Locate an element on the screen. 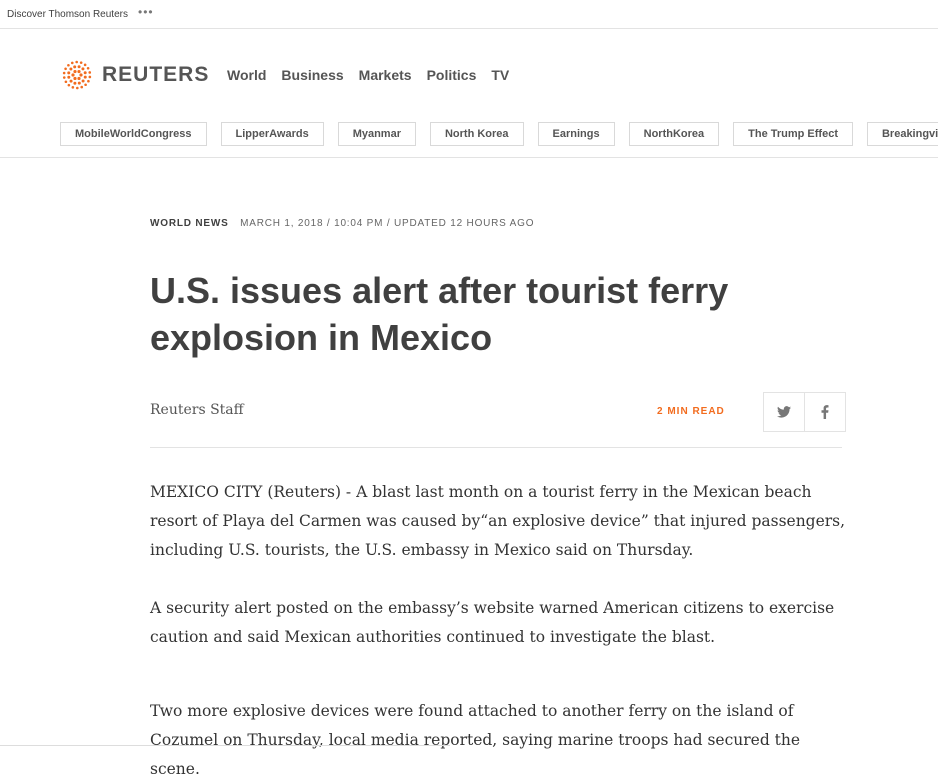  nav-tv: TV is located at coordinates (500, 75).